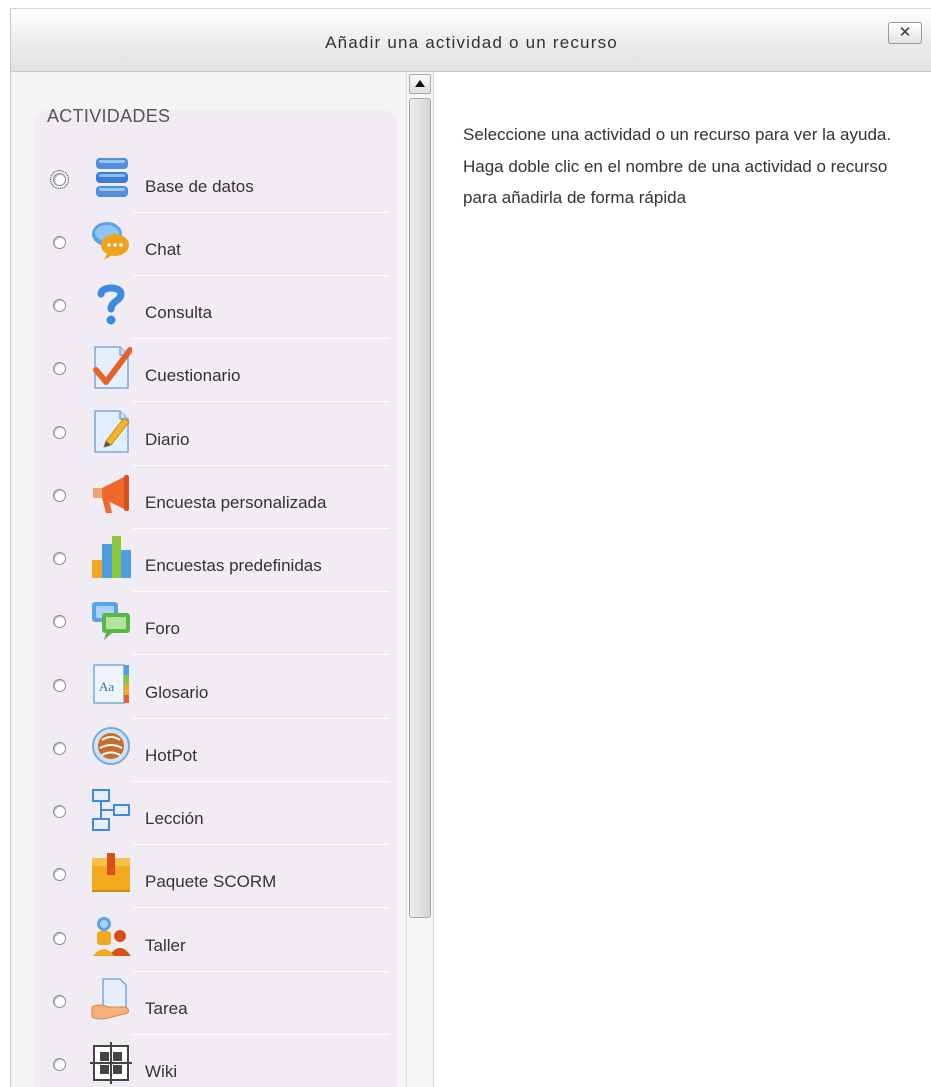 This screenshot has width=931, height=1087. I want to click on activity-item-cuestionario: Cuestionario, so click(215, 370).